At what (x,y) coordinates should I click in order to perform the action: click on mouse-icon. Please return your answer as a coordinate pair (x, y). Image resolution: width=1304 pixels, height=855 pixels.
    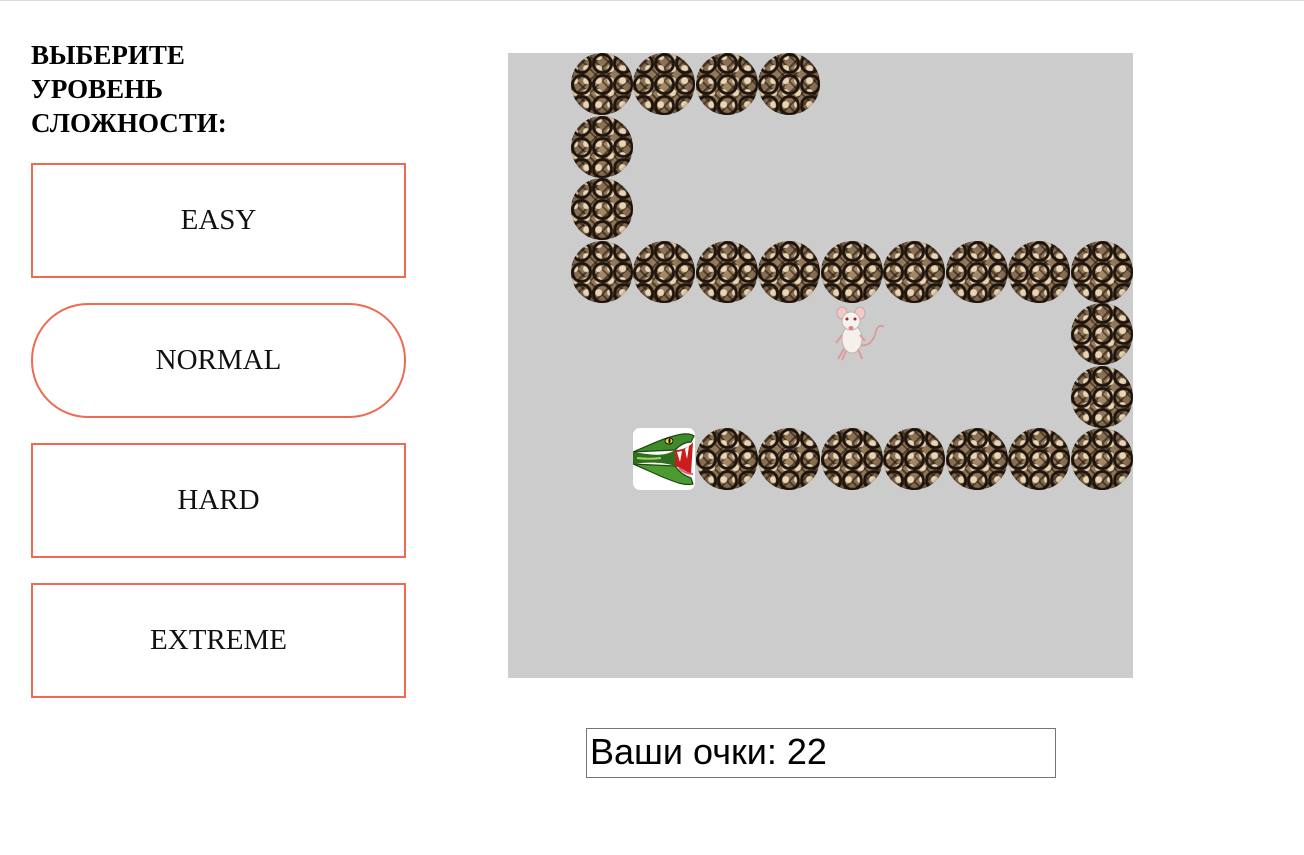
    Looking at the image, I should click on (852, 333).